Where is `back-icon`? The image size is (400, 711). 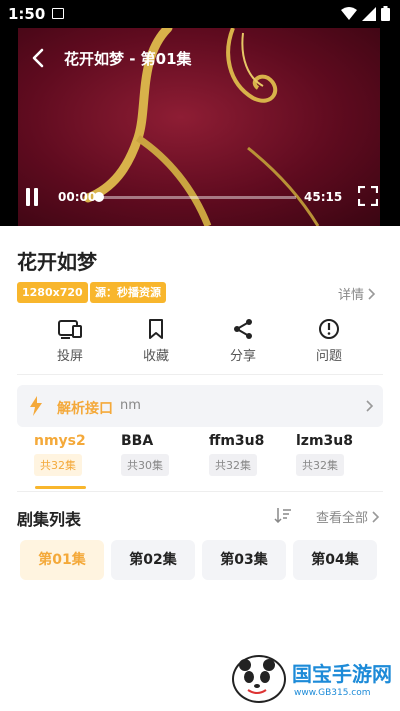
back-icon is located at coordinates (39, 58).